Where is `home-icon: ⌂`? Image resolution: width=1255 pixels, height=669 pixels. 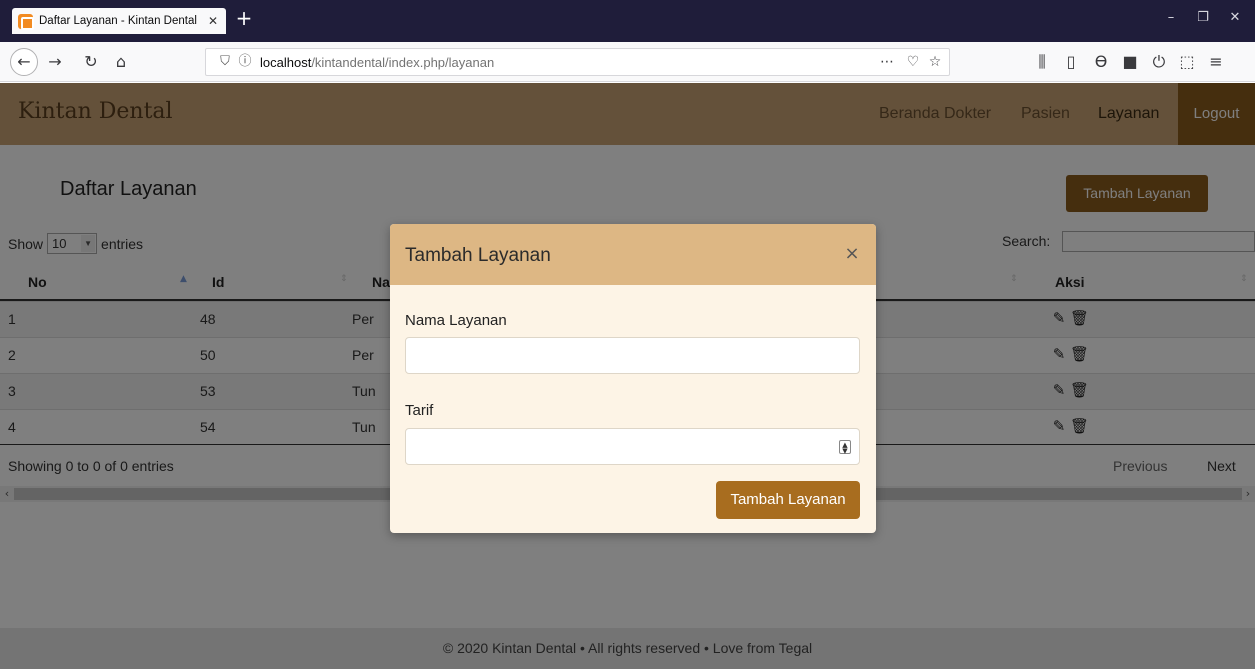
home-icon: ⌂ is located at coordinates (121, 62).